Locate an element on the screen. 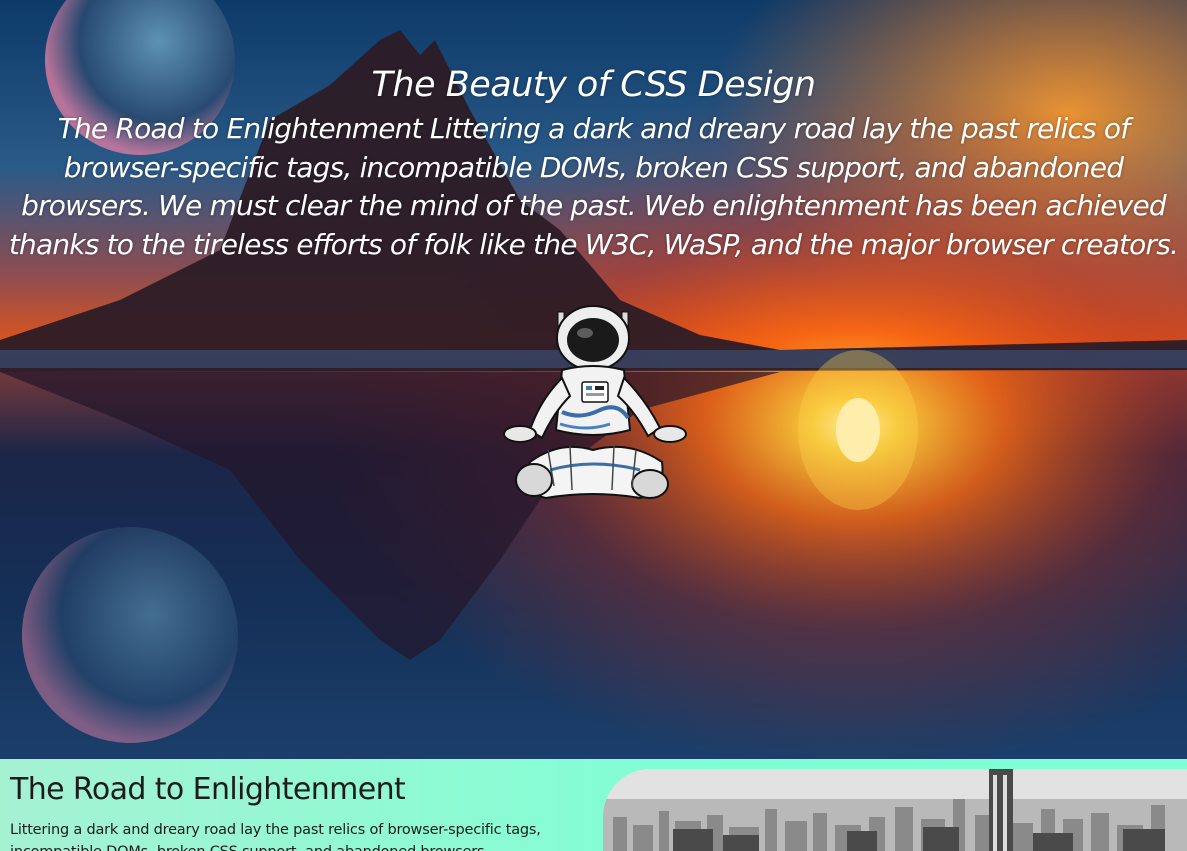 This screenshot has width=1187, height=851. section-title: The Road to Enlightenment is located at coordinates (208, 789).